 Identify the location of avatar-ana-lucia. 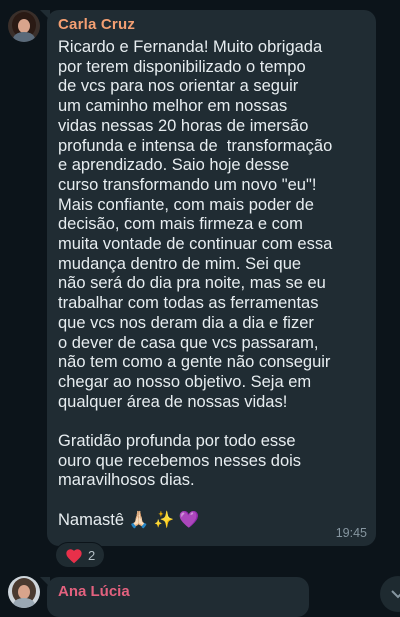
(24, 592).